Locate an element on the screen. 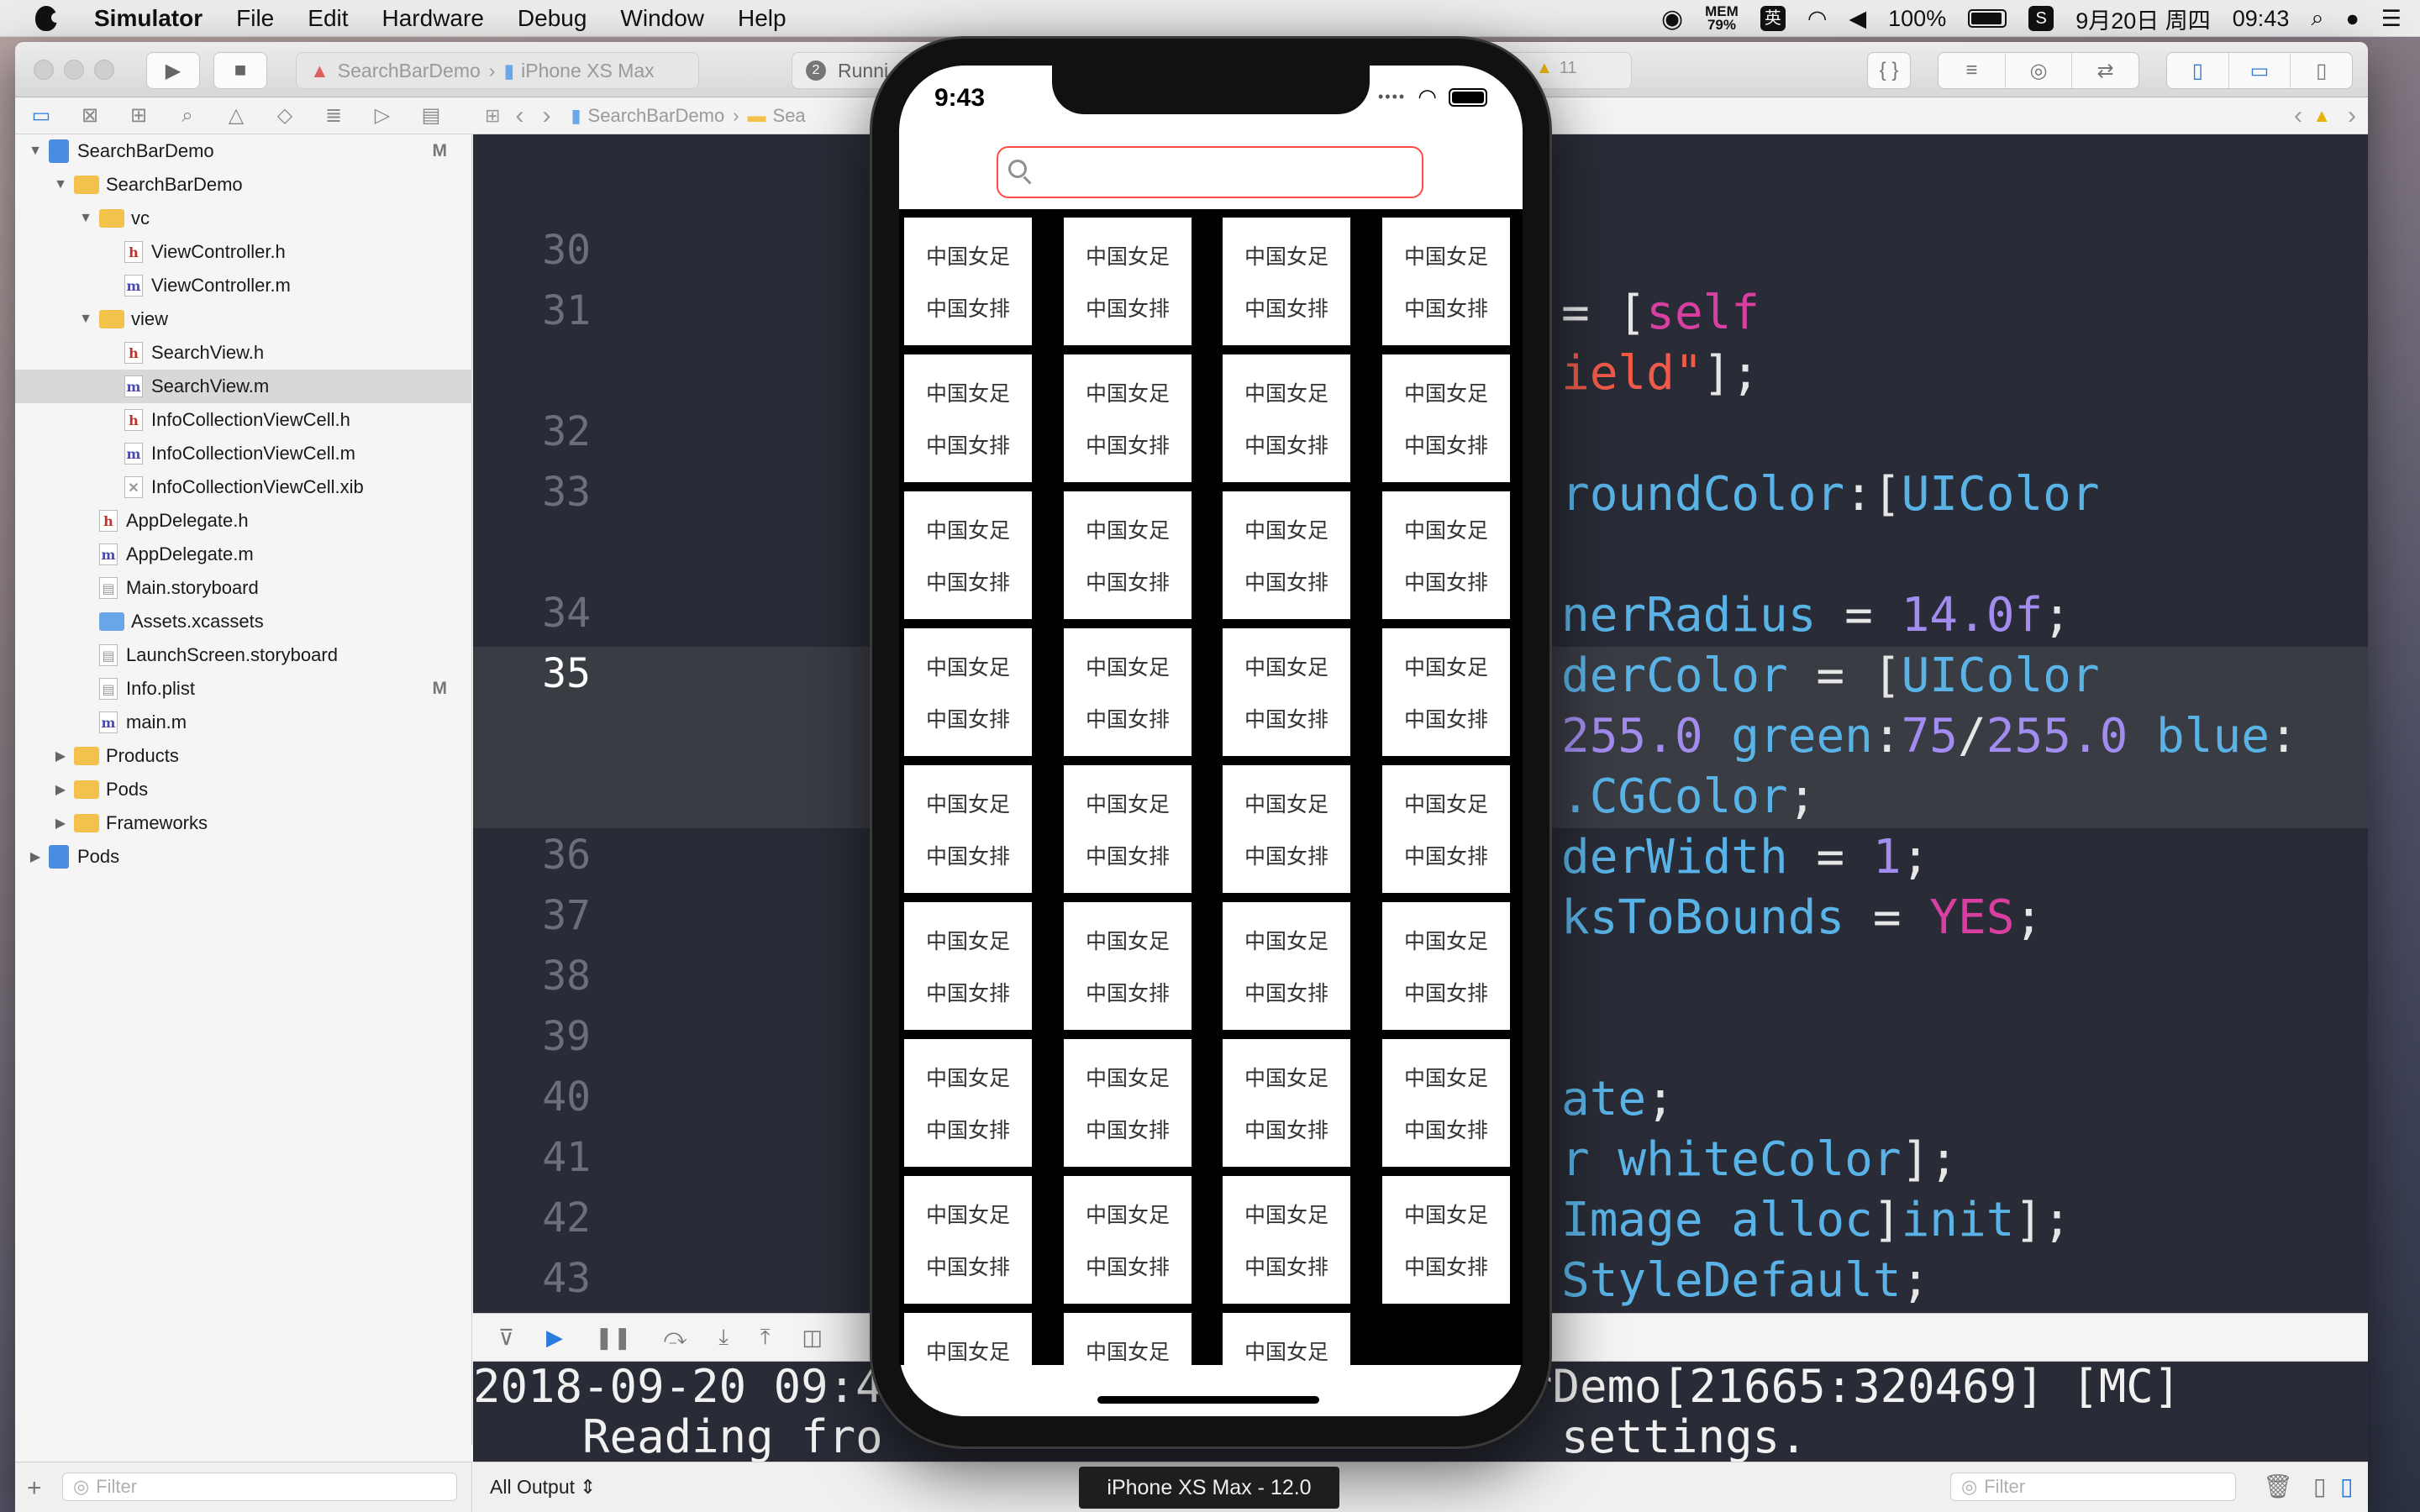  volume-icon: ◀ is located at coordinates (1858, 19).